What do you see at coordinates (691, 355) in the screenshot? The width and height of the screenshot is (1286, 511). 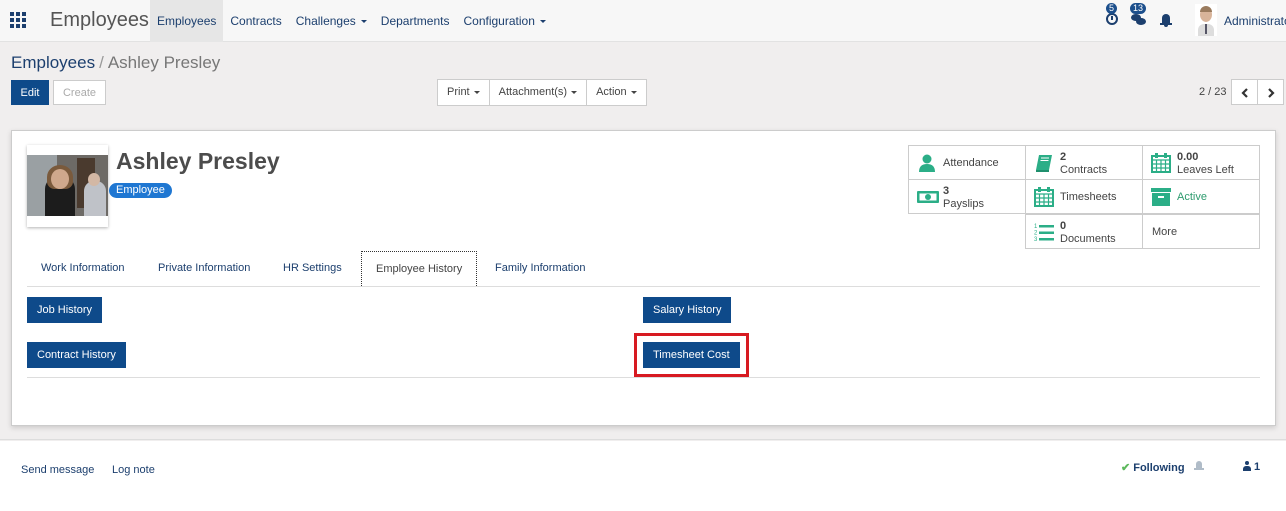 I see `timesheet-cost-button: Timesheet Cost` at bounding box center [691, 355].